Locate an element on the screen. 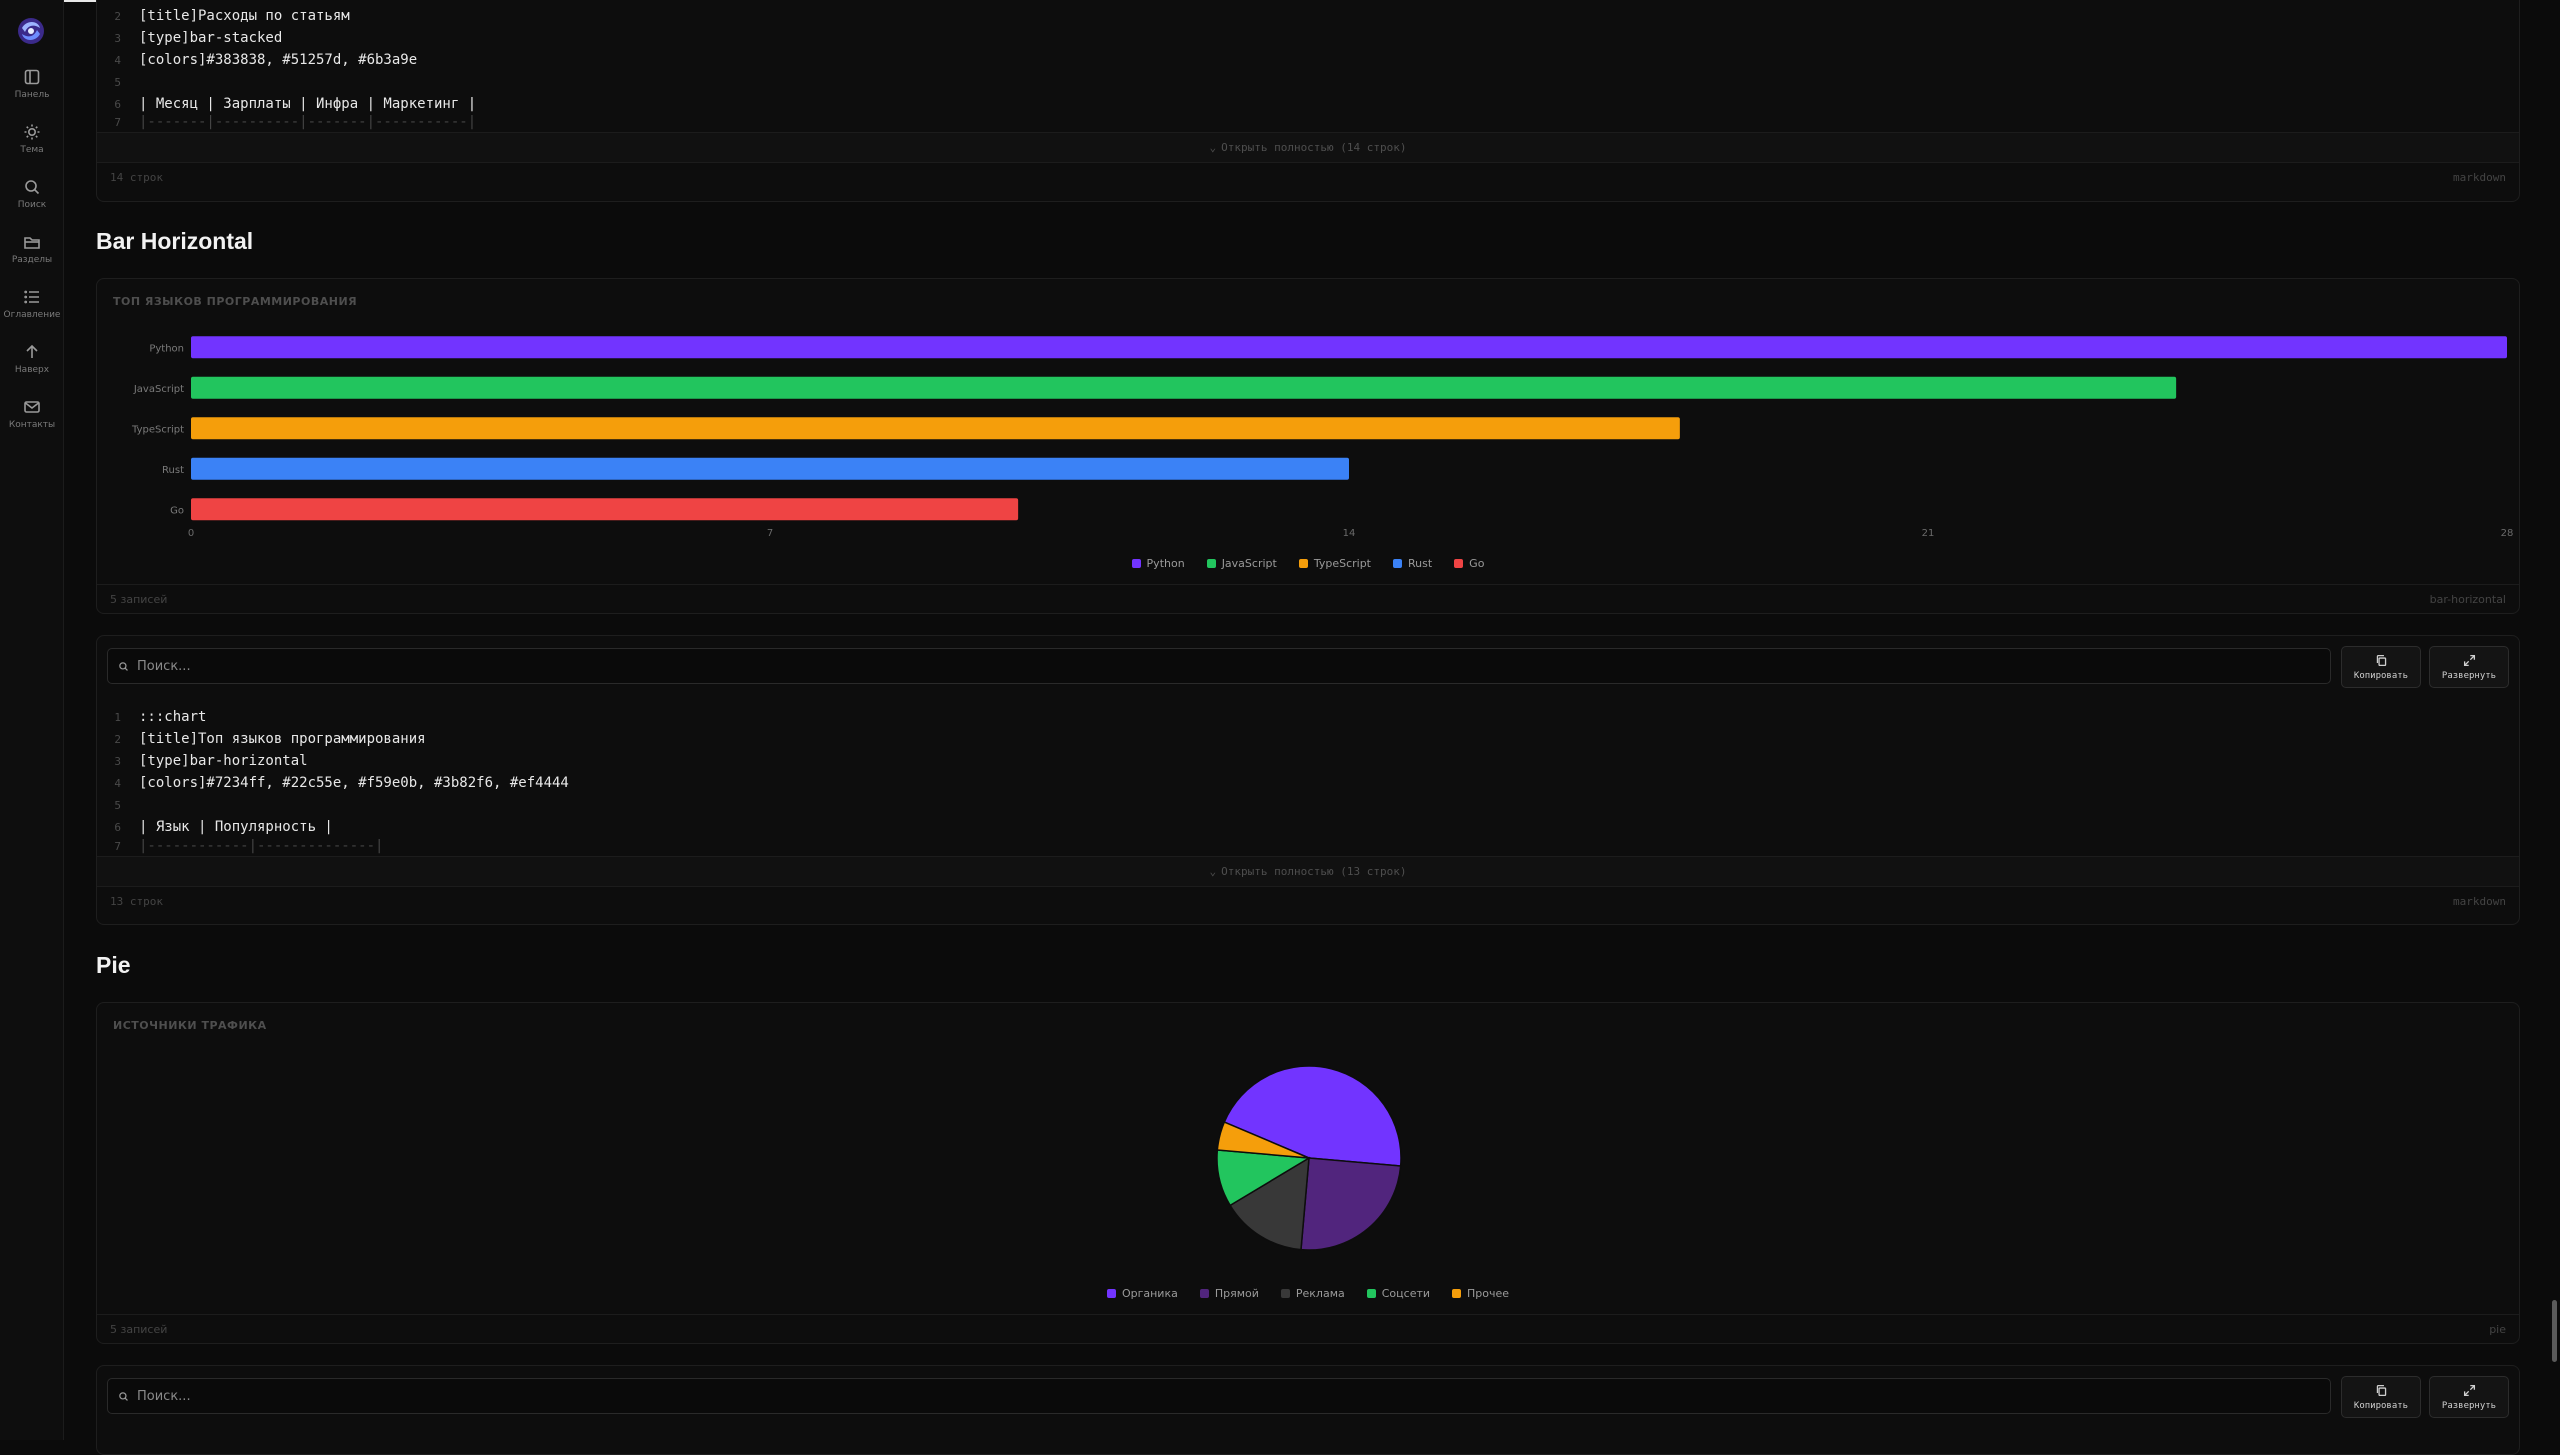  chart-legend: Python JavaScript TypeScript Rust Go is located at coordinates (1308, 563).